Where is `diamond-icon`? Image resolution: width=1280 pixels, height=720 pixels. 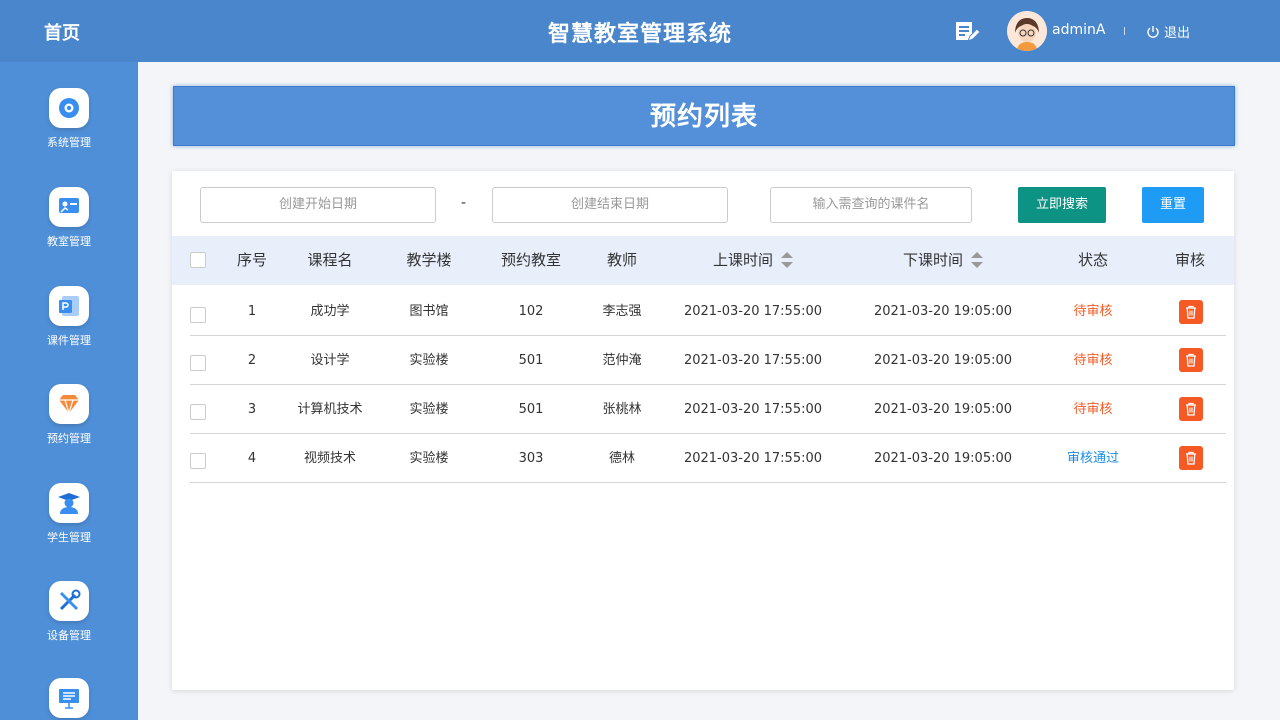 diamond-icon is located at coordinates (69, 404).